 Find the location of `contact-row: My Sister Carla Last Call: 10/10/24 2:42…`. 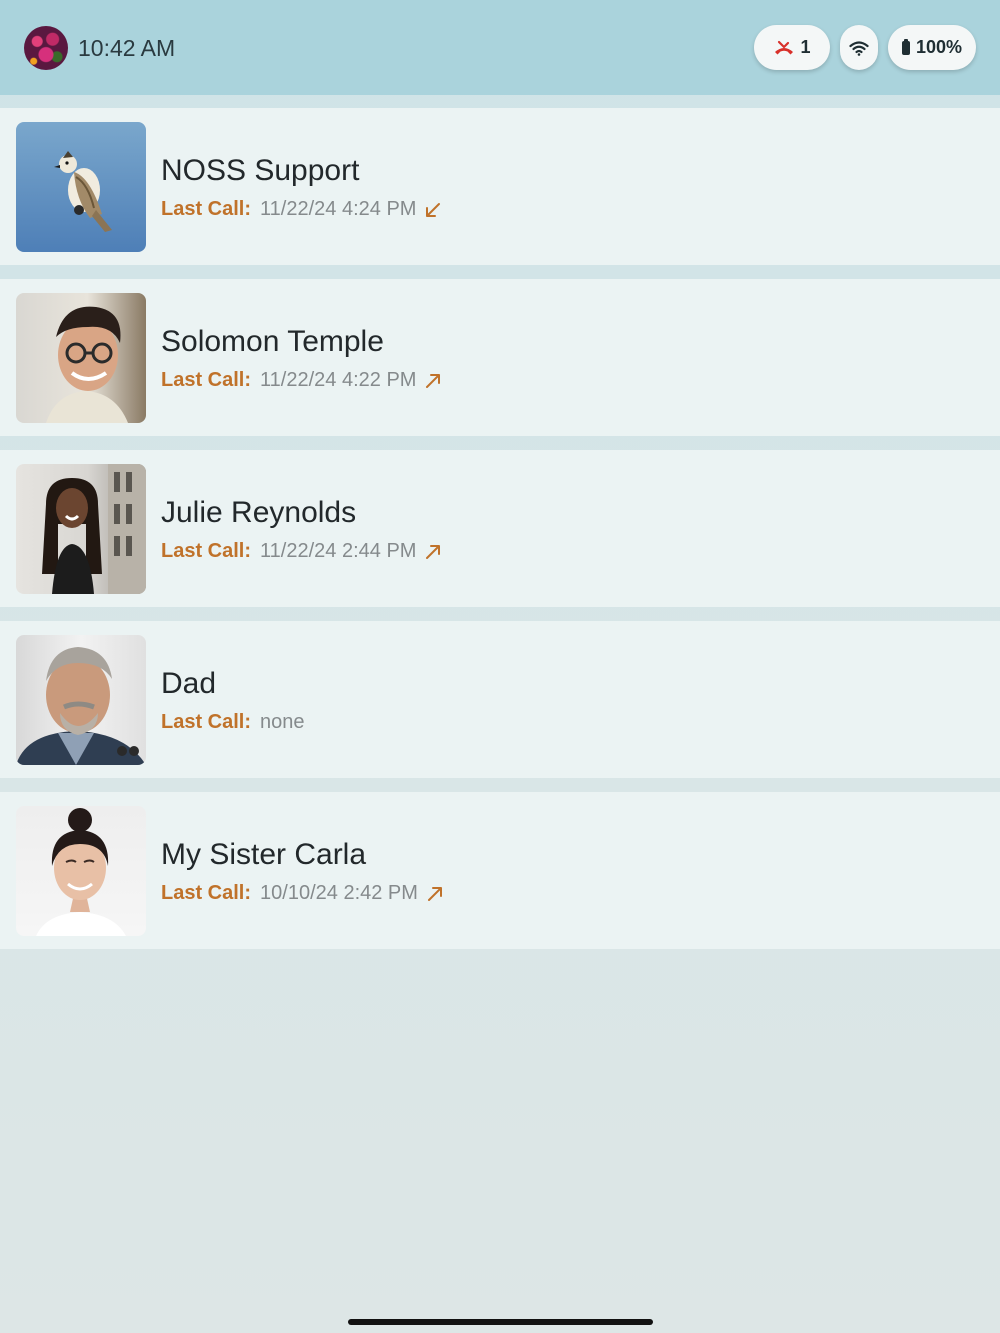

contact-row: My Sister Carla Last Call: 10/10/24 2:42… is located at coordinates (500, 870).